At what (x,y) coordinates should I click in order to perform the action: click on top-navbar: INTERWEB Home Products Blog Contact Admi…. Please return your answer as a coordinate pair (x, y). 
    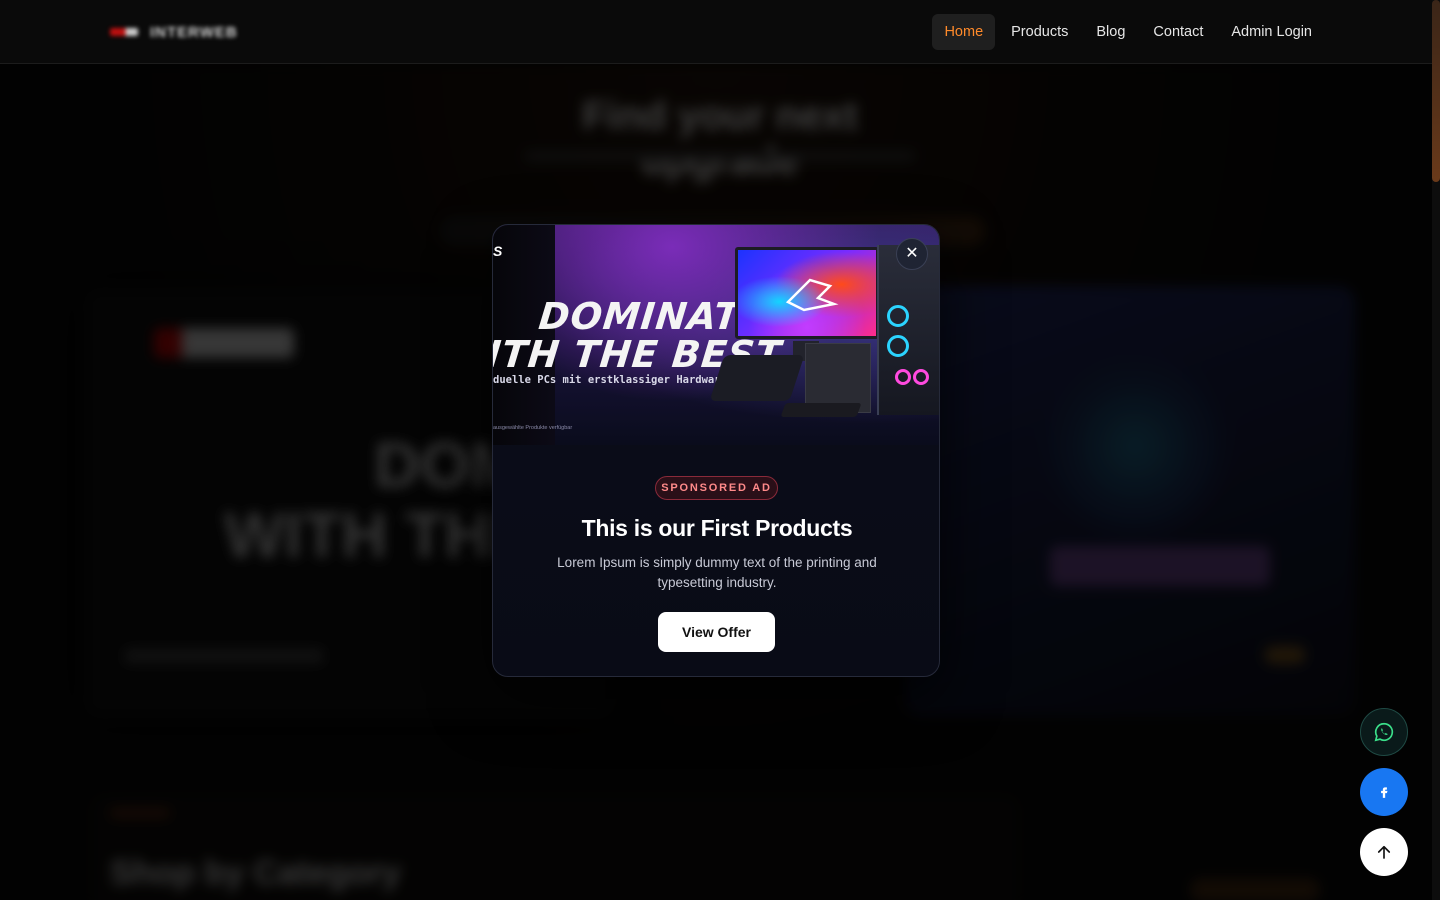
    Looking at the image, I should click on (716, 32).